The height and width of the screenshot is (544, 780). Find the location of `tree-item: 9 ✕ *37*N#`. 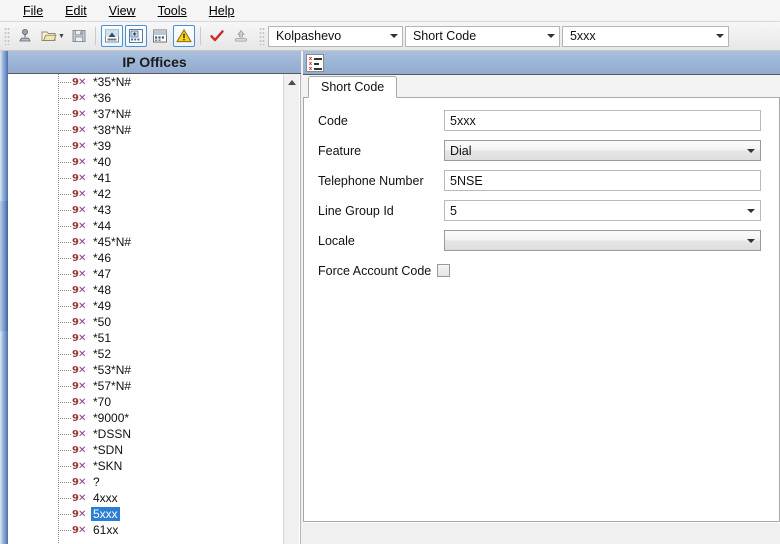

tree-item: 9 ✕ *37*N# is located at coordinates (146, 114).